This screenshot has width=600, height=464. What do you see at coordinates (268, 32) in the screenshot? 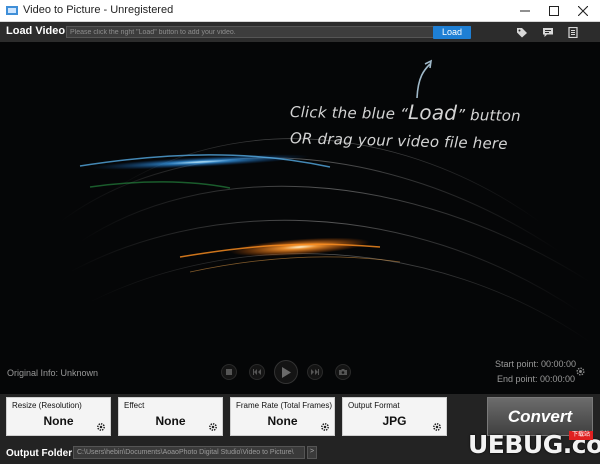
I see `video-path-input` at bounding box center [268, 32].